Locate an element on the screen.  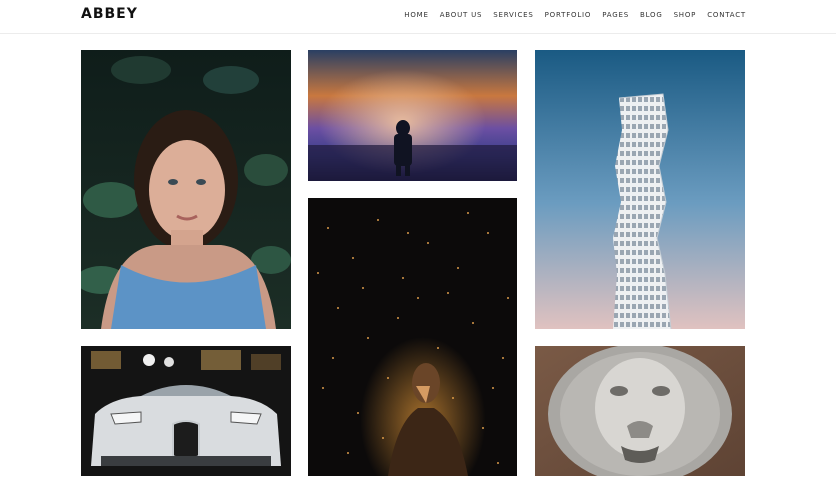
gallery-item-portrait is located at coordinates (186, 189).